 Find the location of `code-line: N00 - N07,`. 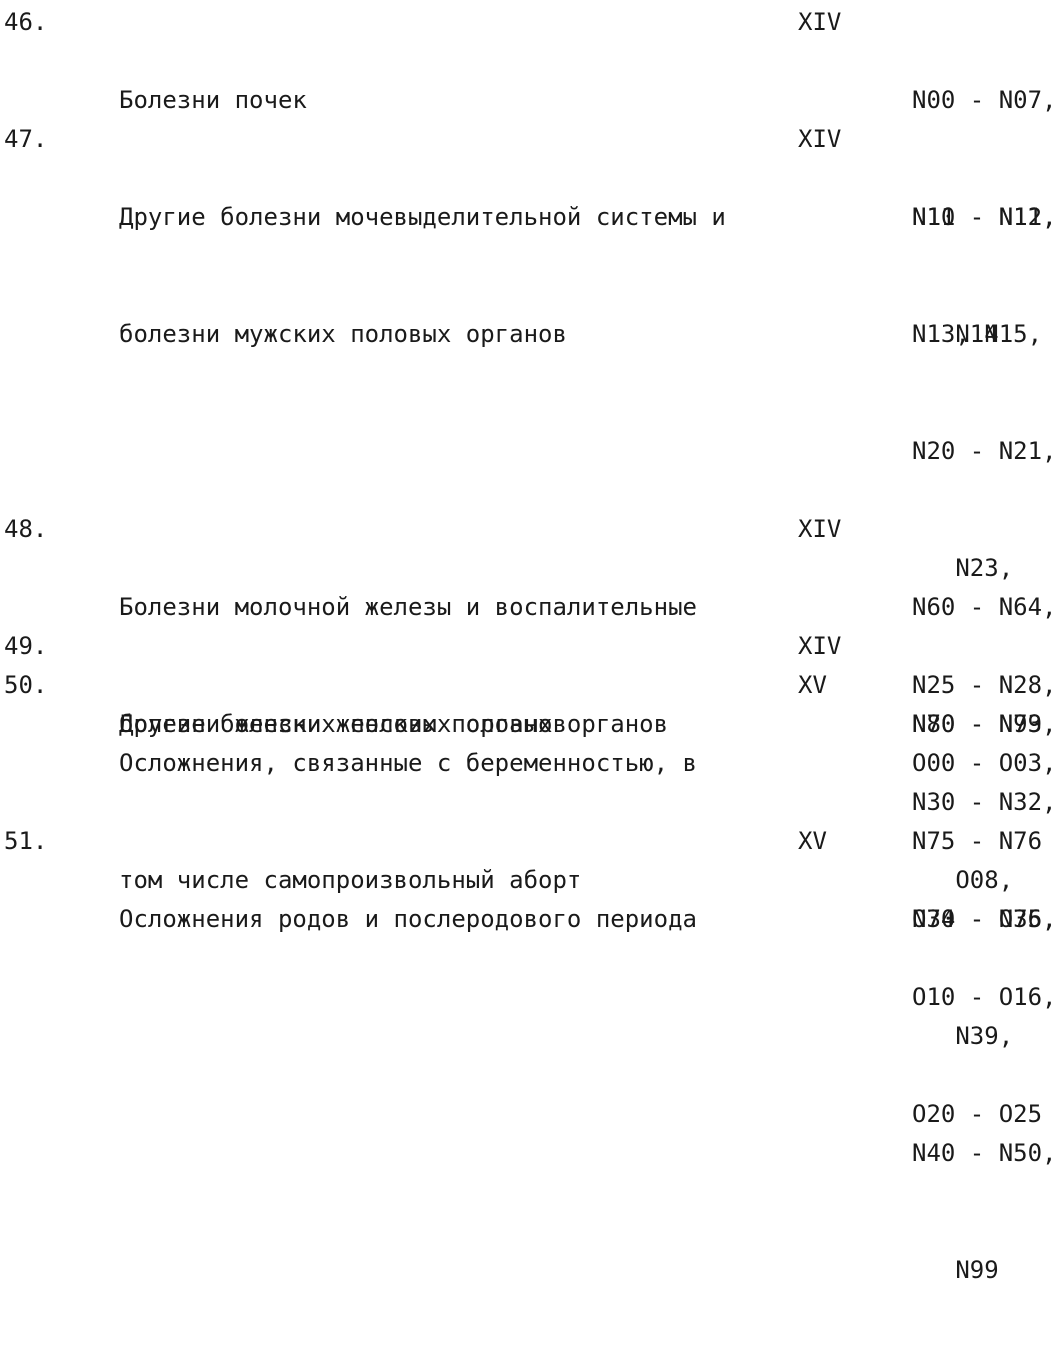

code-line: N00 - N07, is located at coordinates (983, 100).